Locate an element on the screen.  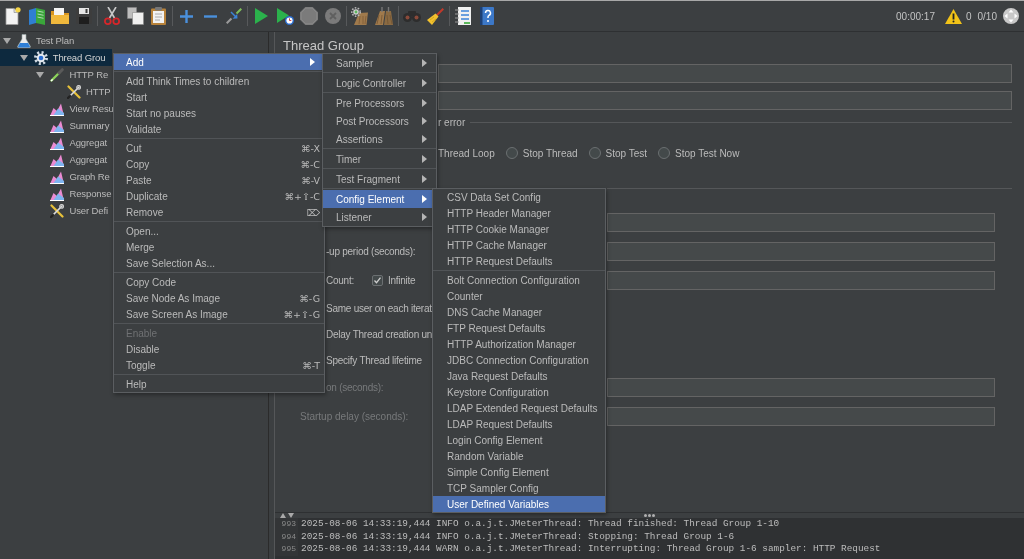
circle-arrows-icon is located at coordinates (1011, 16).